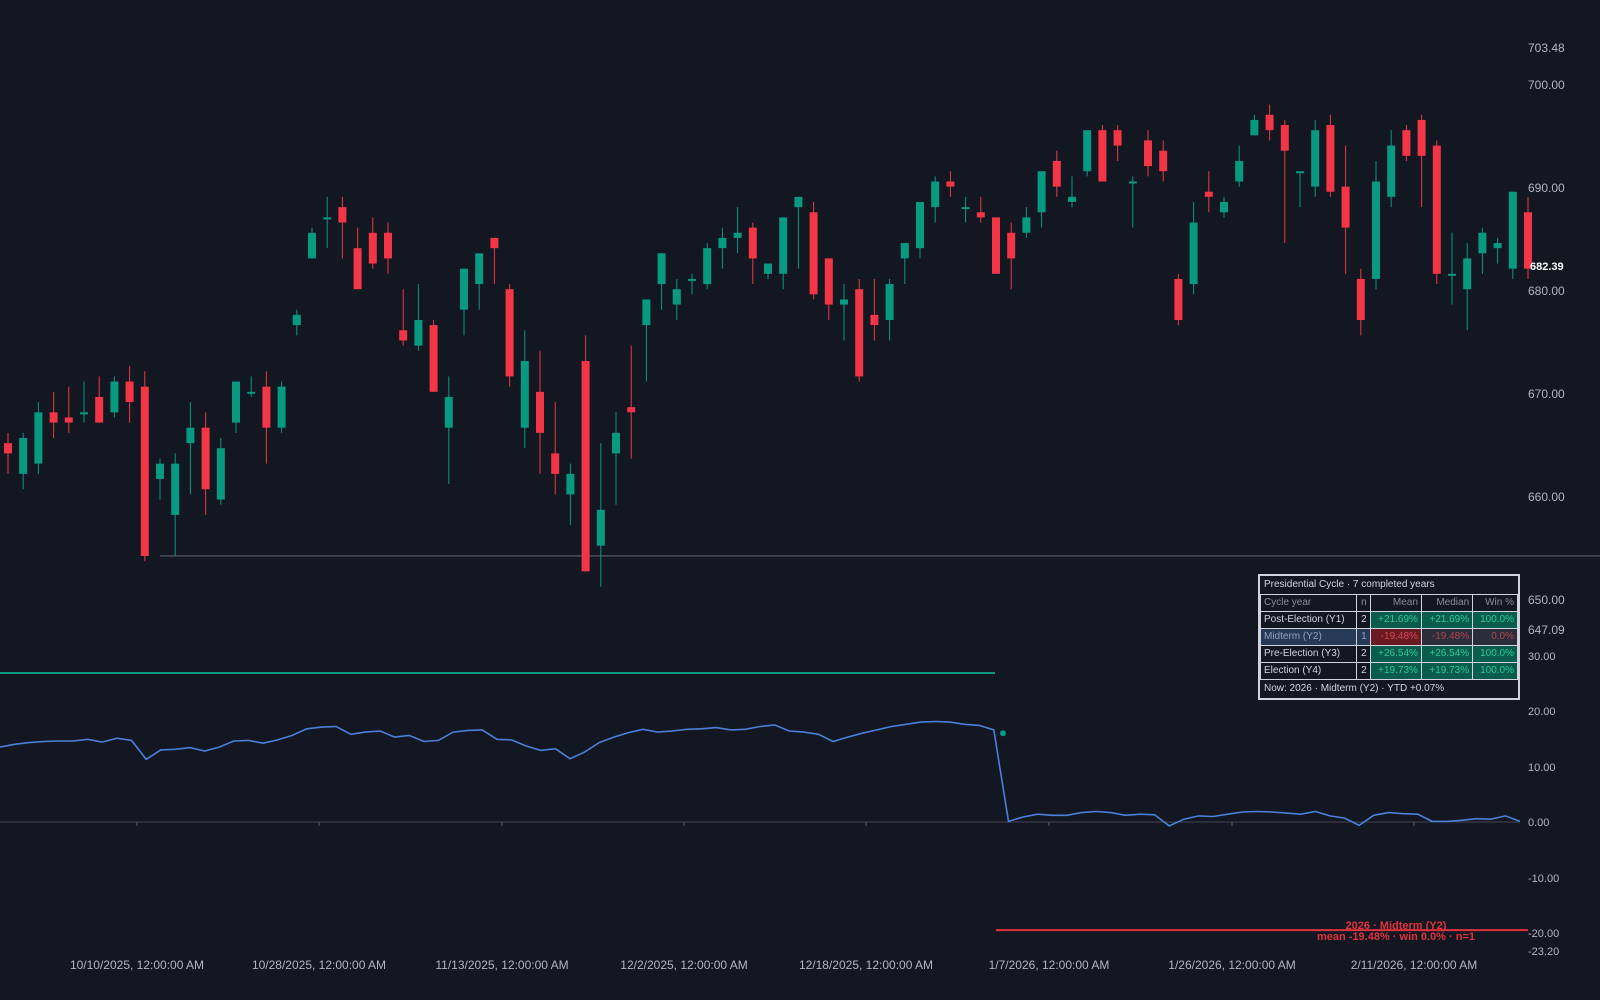  I want to click on table-title: Presidential Cycle · 7 completed years, so click(1349, 584).